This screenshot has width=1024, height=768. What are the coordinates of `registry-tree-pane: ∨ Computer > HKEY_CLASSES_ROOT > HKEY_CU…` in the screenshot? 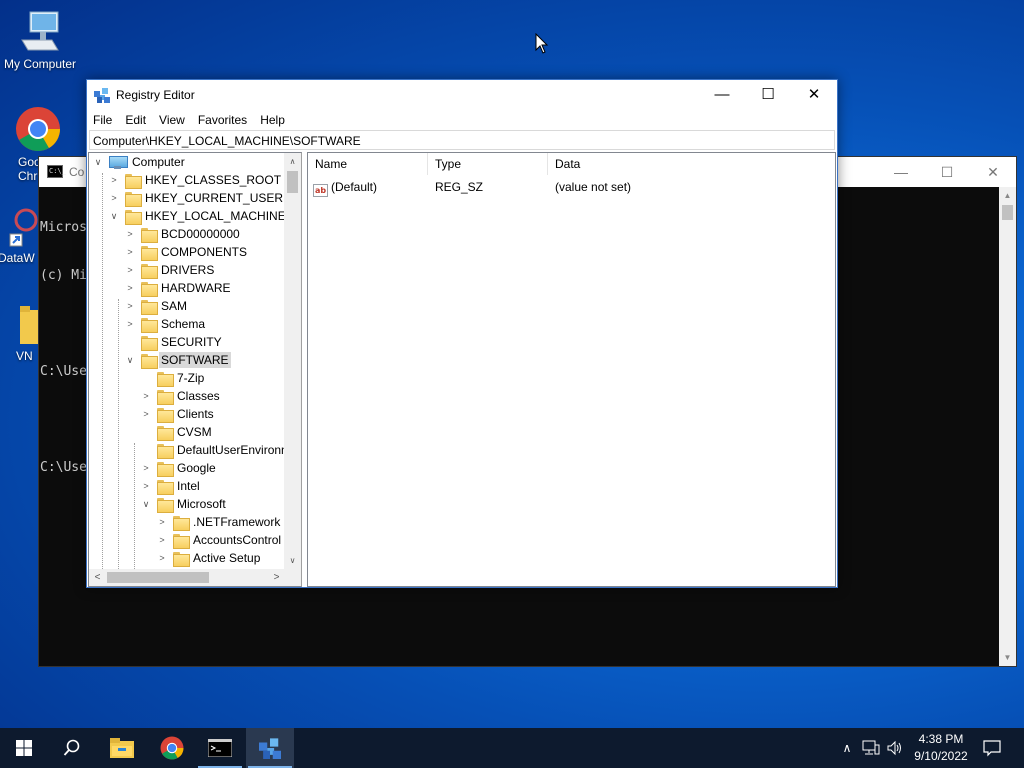 It's located at (195, 369).